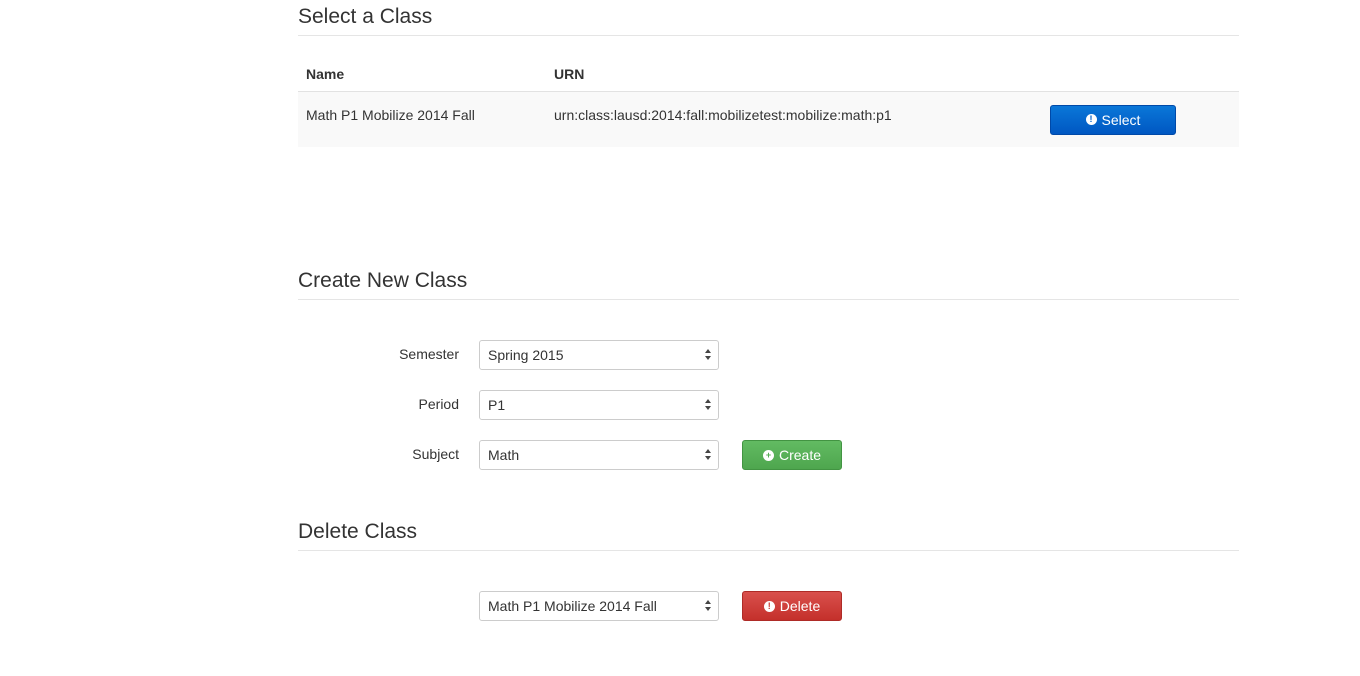 The height and width of the screenshot is (676, 1360). I want to click on table-header-row: Name URN, so click(768, 74).